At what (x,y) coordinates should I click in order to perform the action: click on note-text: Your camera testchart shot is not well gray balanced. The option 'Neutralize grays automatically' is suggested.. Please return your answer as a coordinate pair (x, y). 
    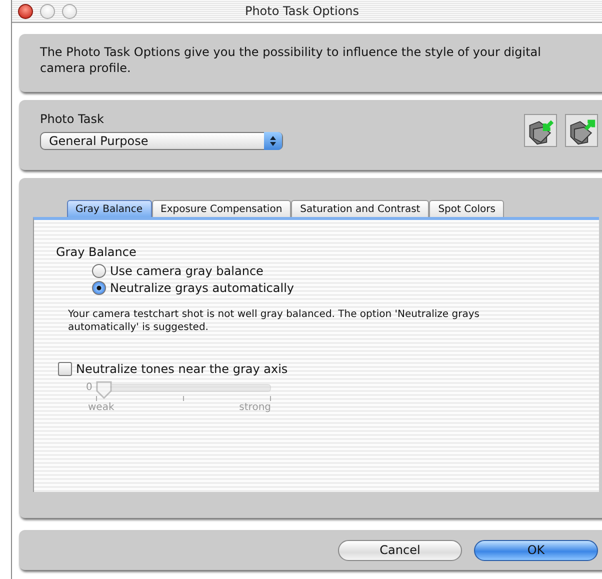
    Looking at the image, I should click on (274, 321).